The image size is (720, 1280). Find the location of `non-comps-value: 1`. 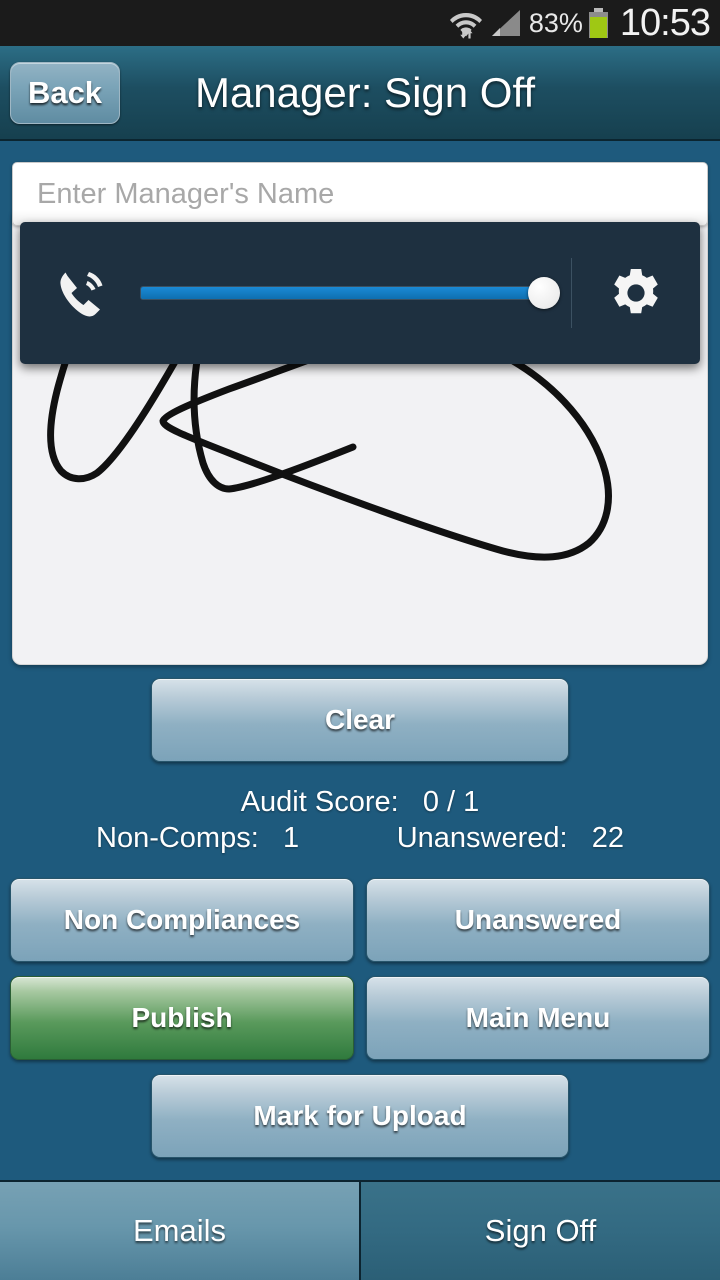

non-comps-value: 1 is located at coordinates (291, 838).